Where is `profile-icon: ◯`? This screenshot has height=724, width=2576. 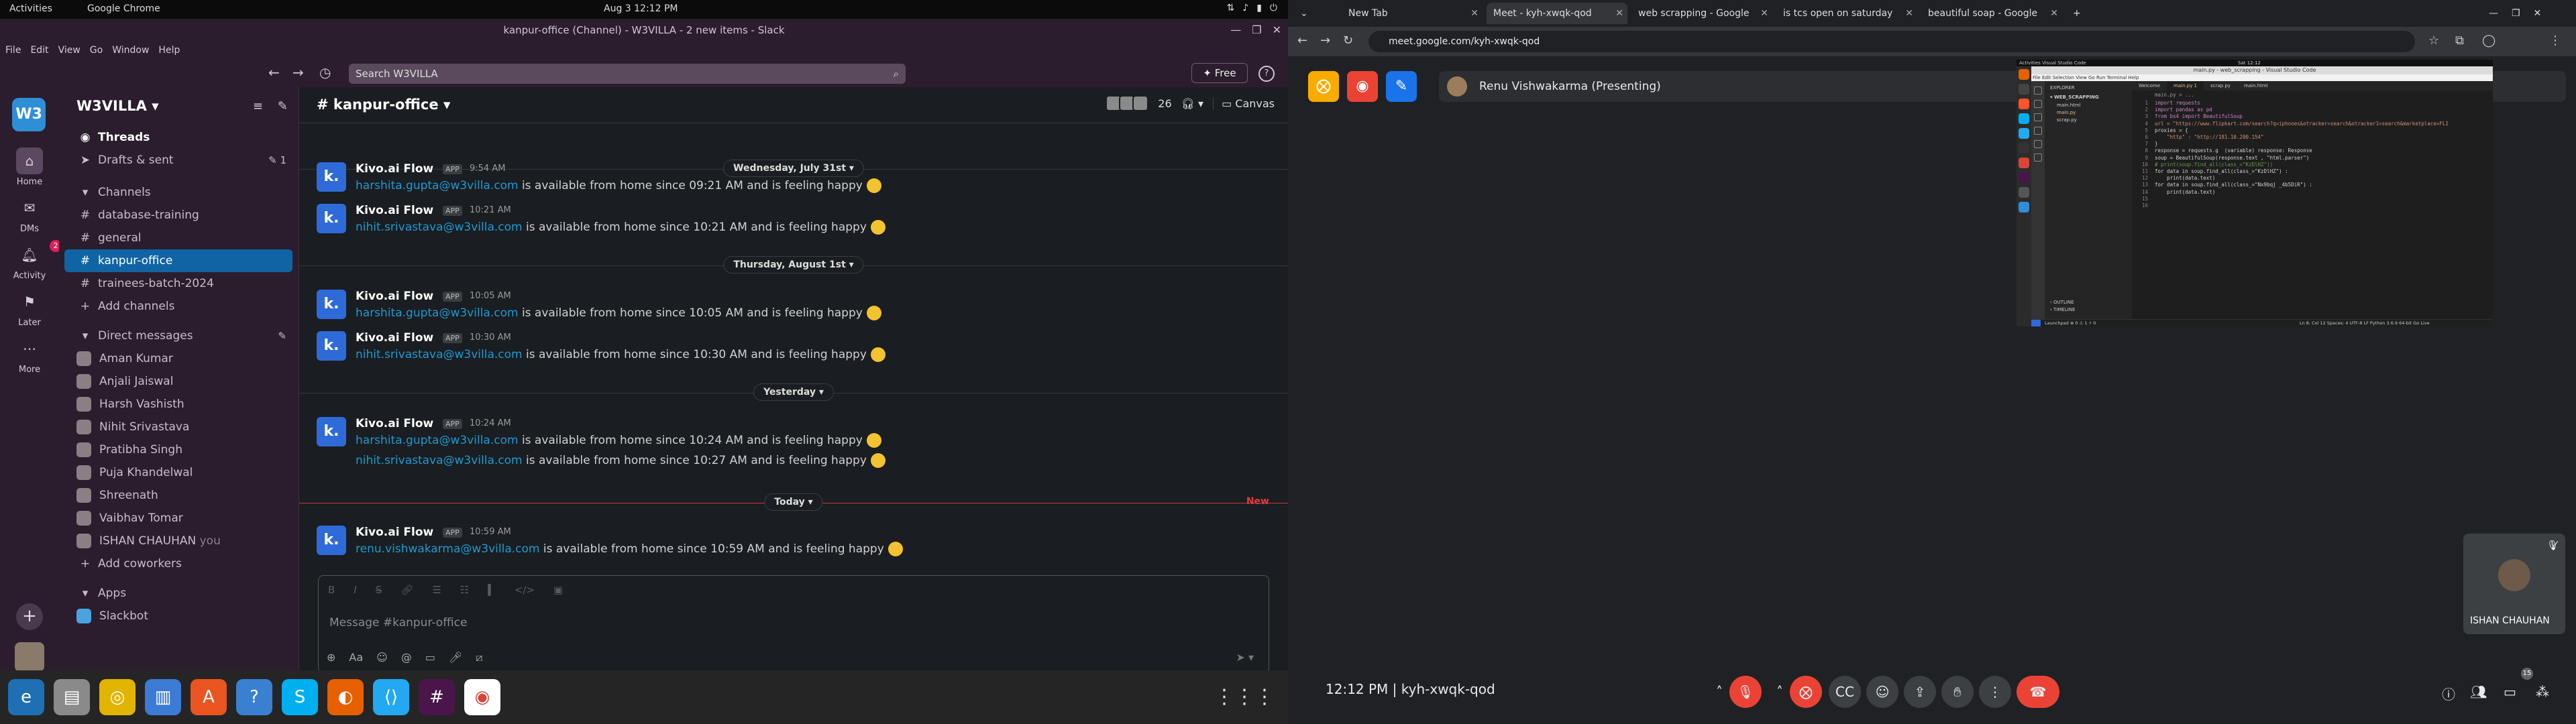
profile-icon: ◯ is located at coordinates (2489, 41).